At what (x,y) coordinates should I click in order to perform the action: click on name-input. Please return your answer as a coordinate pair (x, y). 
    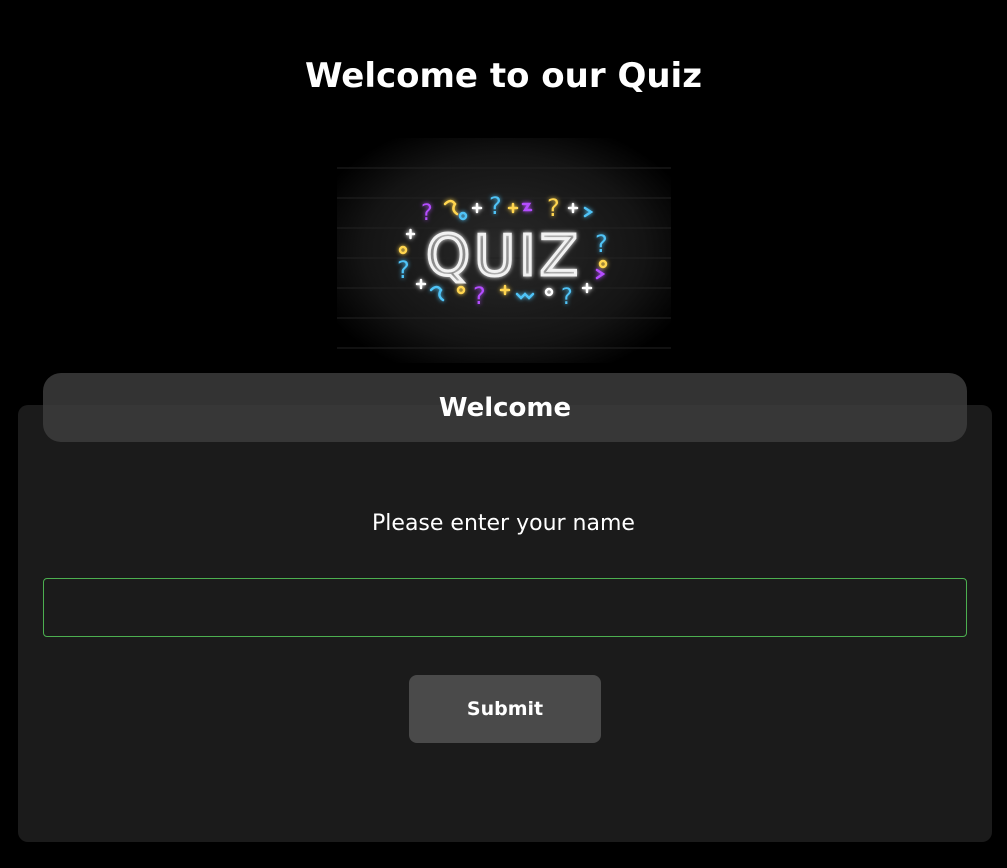
    Looking at the image, I should click on (505, 607).